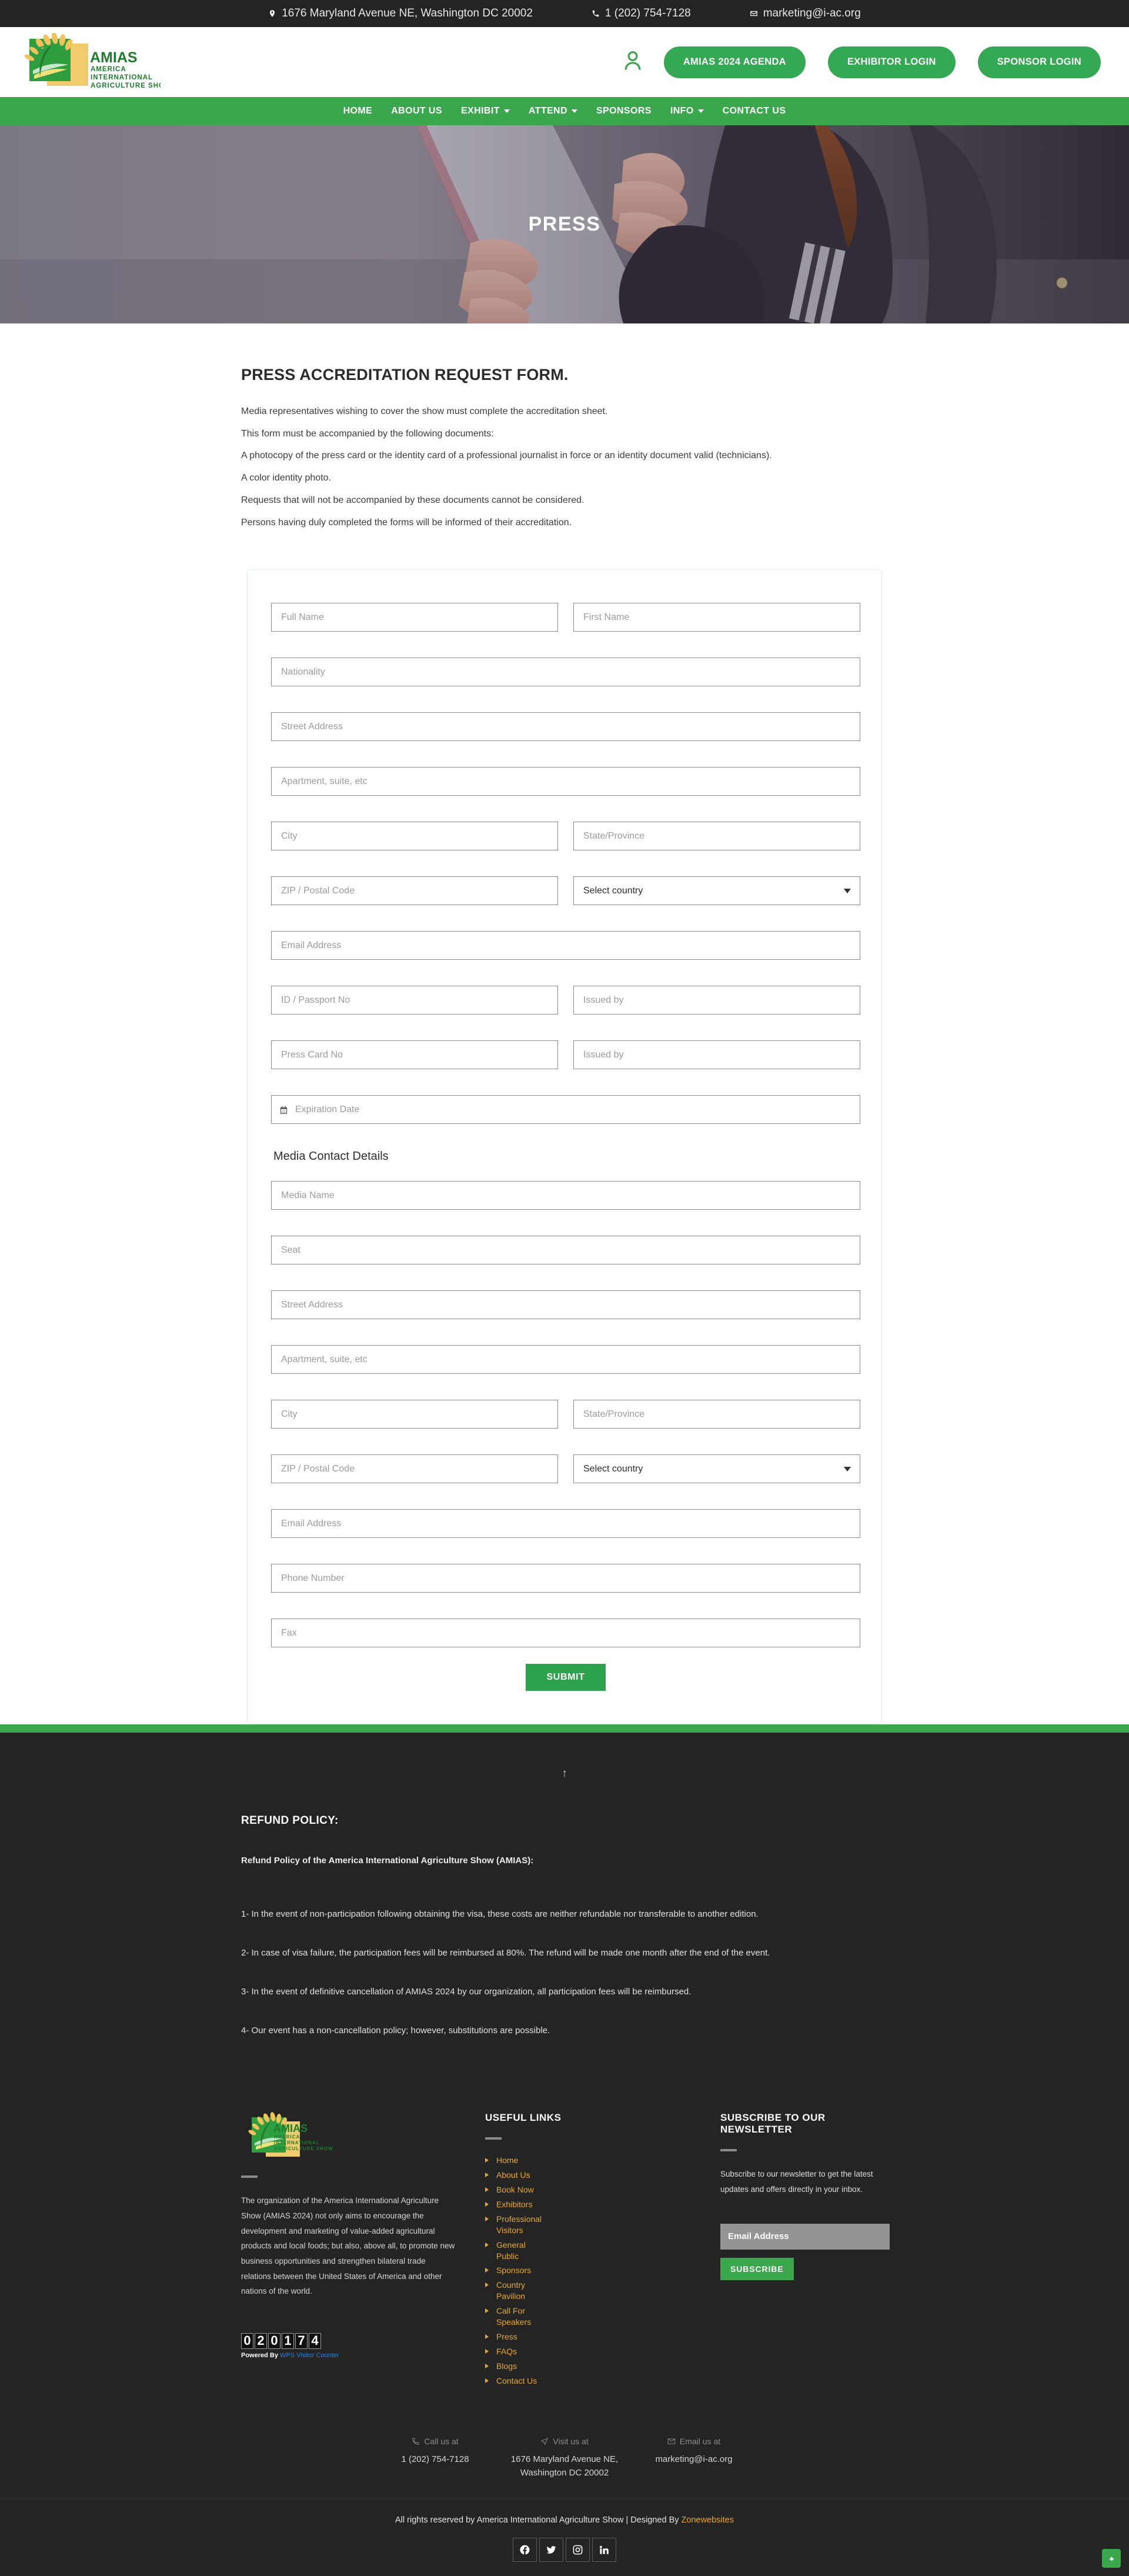 The image size is (1129, 2576). What do you see at coordinates (708, 2520) in the screenshot?
I see `designer-link: Zonewebsites` at bounding box center [708, 2520].